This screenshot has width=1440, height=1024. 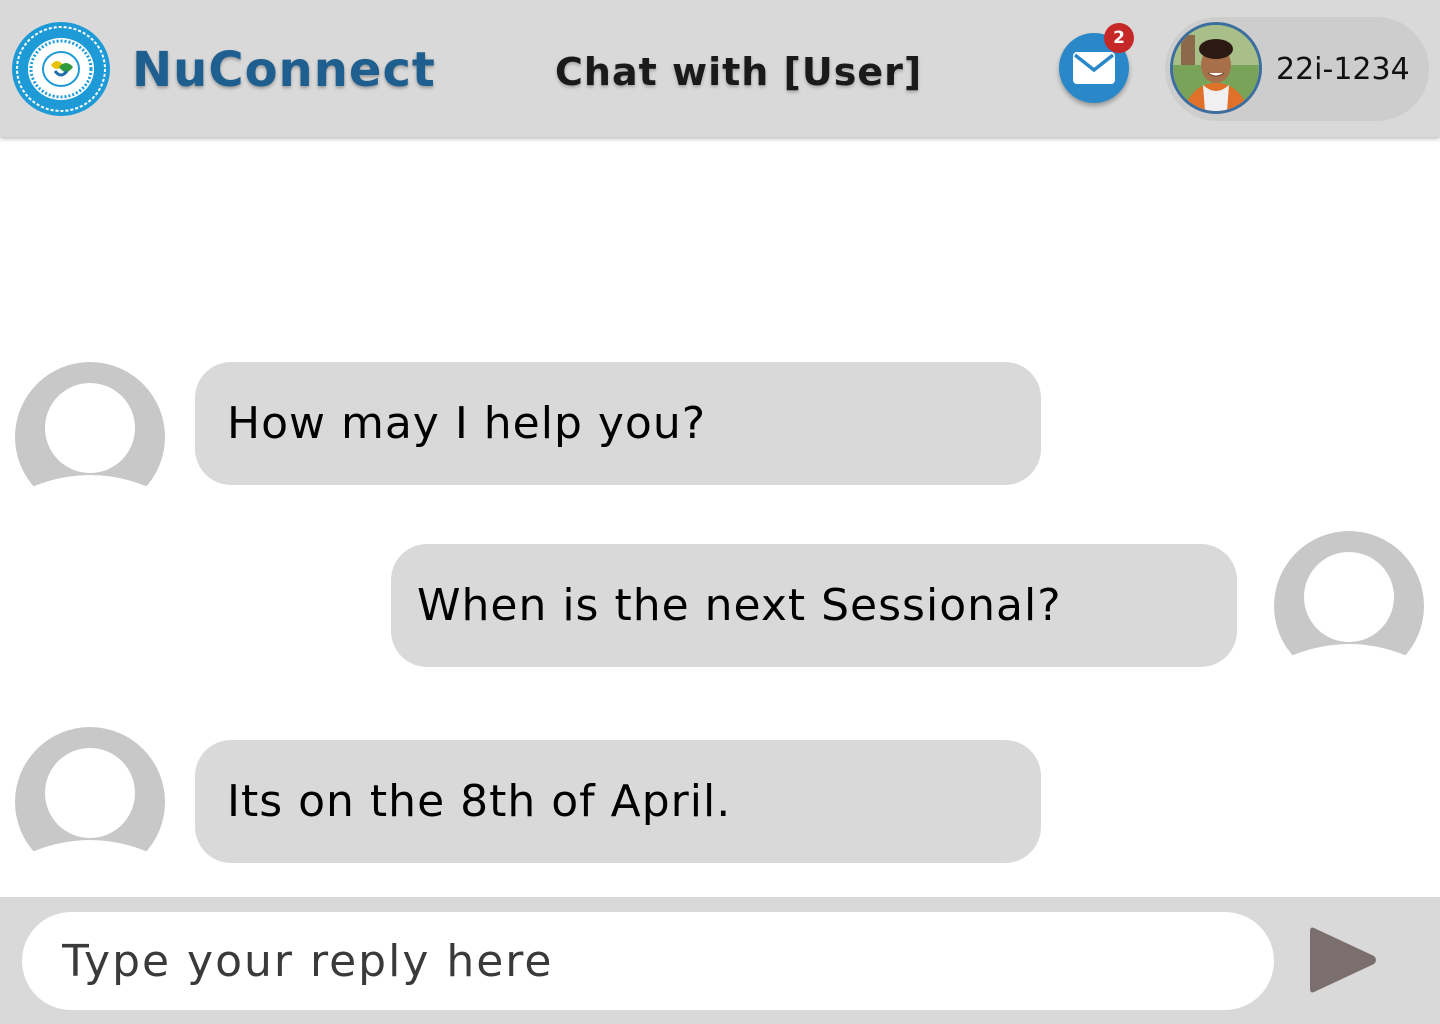 I want to click on message-bubble-received: How may I help you?, so click(x=618, y=423).